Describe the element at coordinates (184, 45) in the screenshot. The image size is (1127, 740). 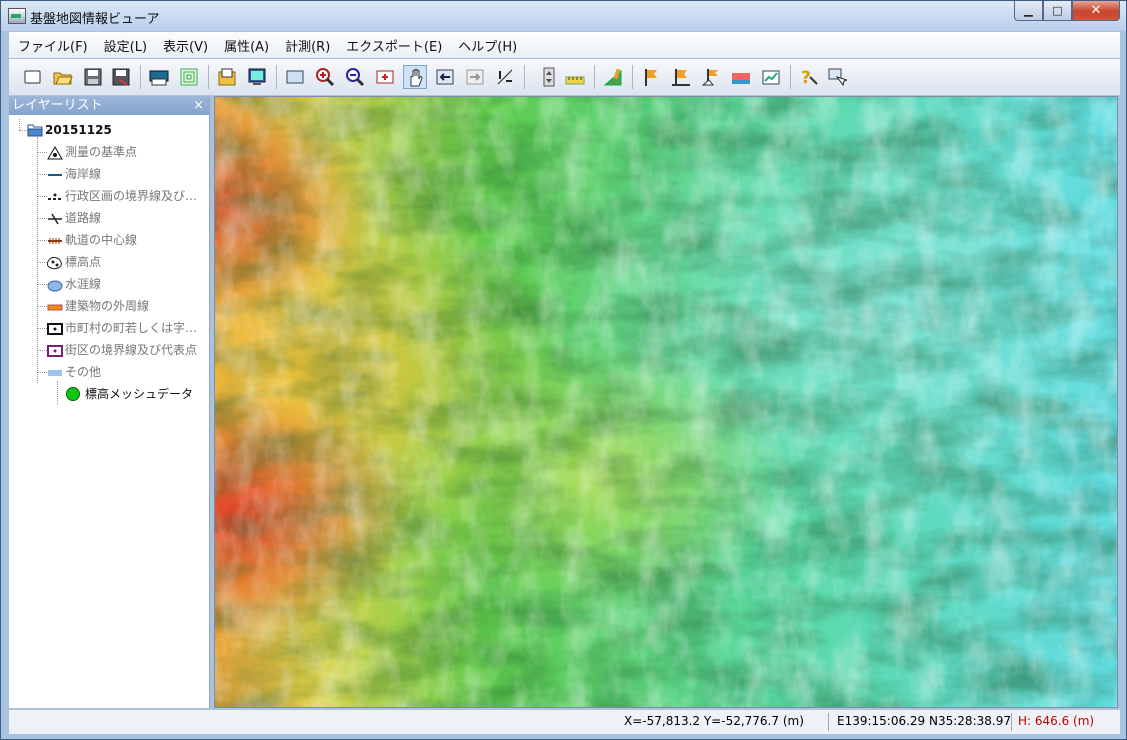
I see `menu-view: 表示(V)` at that location.